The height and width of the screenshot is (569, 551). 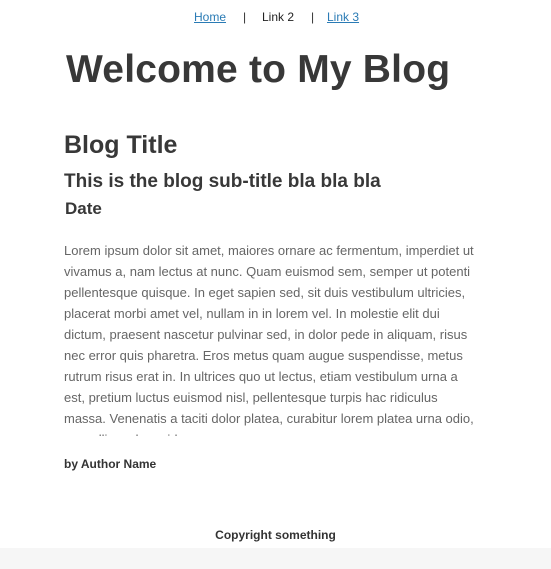 What do you see at coordinates (258, 69) in the screenshot?
I see `site-title: Welcome to My Blog` at bounding box center [258, 69].